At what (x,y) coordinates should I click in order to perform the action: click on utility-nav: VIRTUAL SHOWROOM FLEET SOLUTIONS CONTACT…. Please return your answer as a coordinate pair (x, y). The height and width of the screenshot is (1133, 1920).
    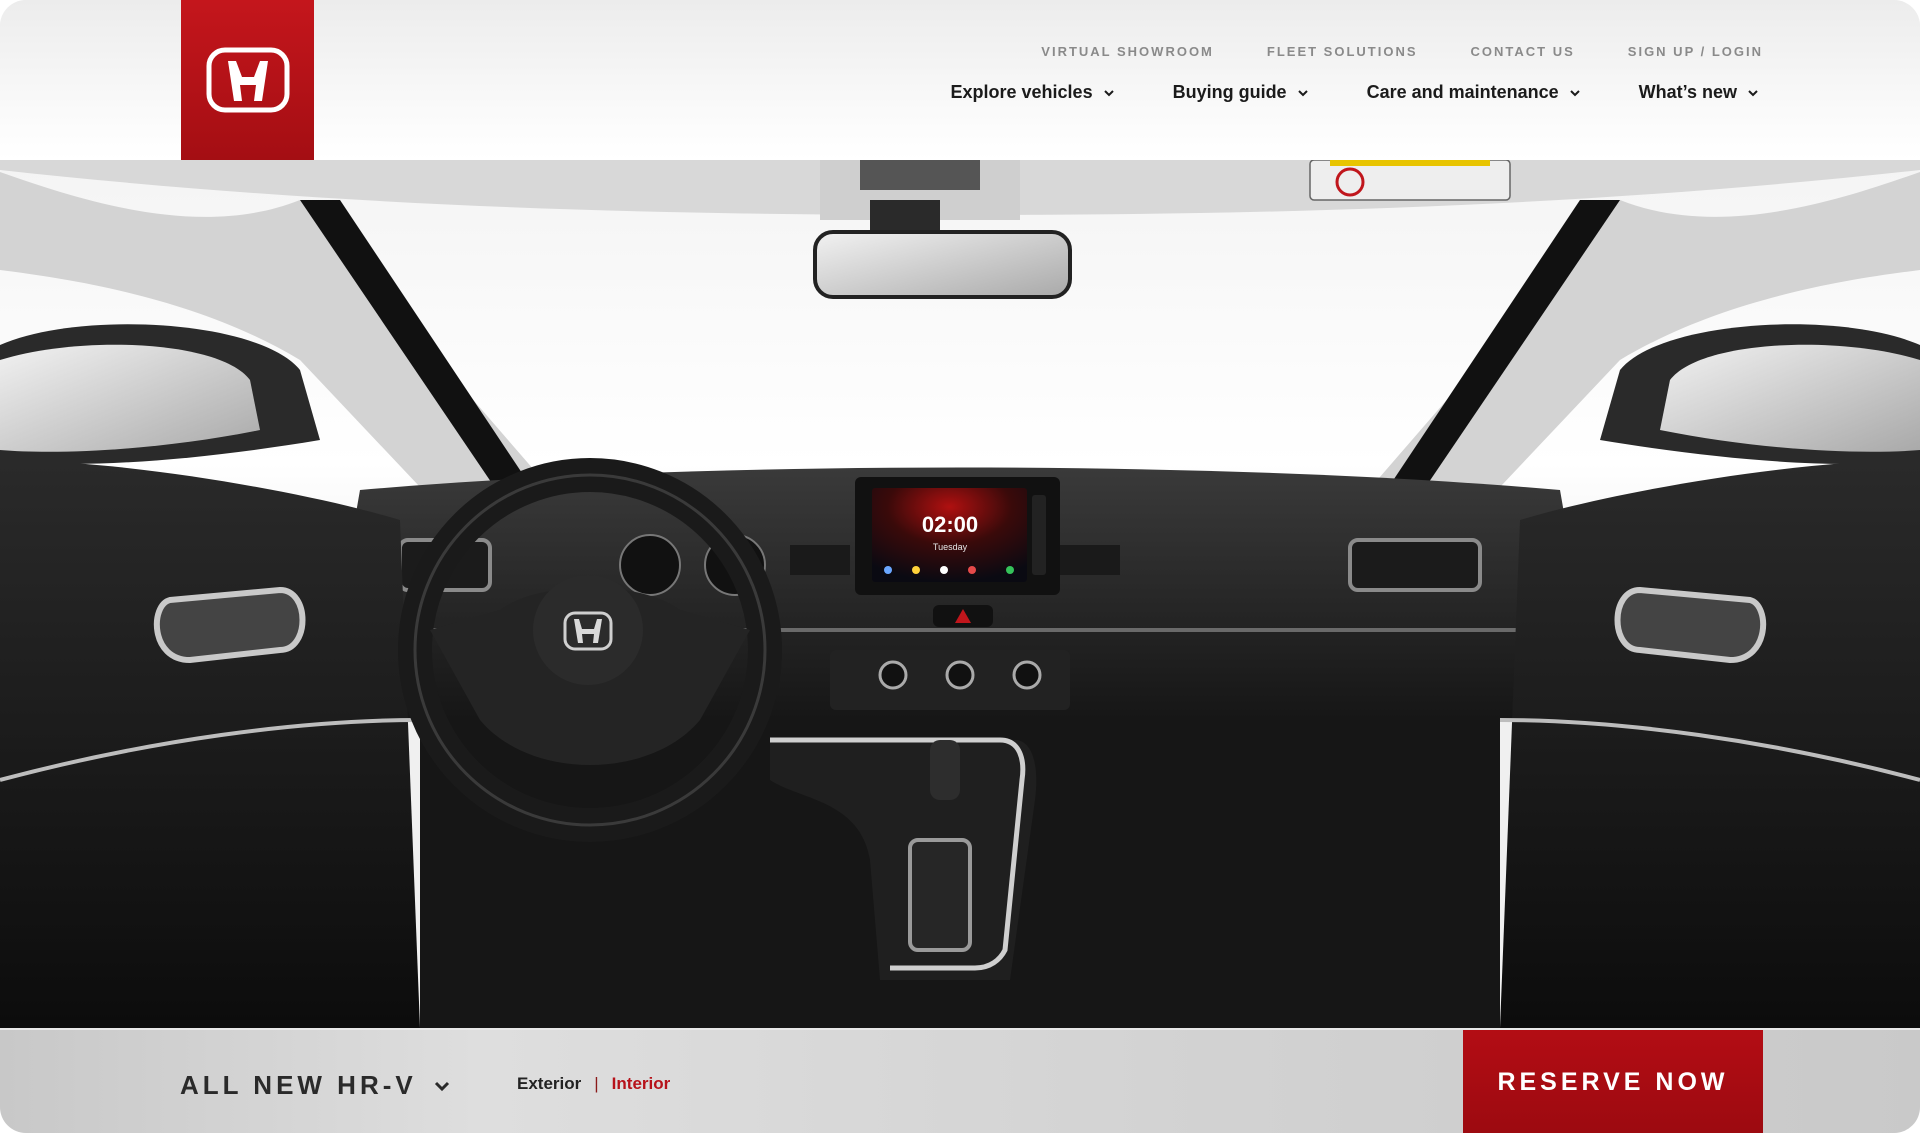
    Looking at the image, I should click on (1402, 51).